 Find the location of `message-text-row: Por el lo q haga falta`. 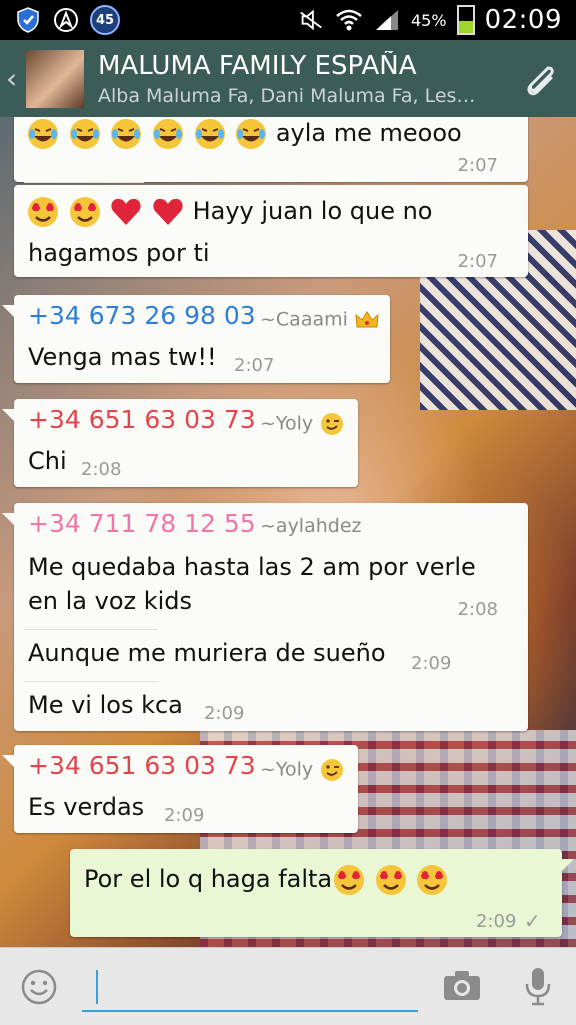

message-text-row: Por el lo q haga falta is located at coordinates (266, 880).